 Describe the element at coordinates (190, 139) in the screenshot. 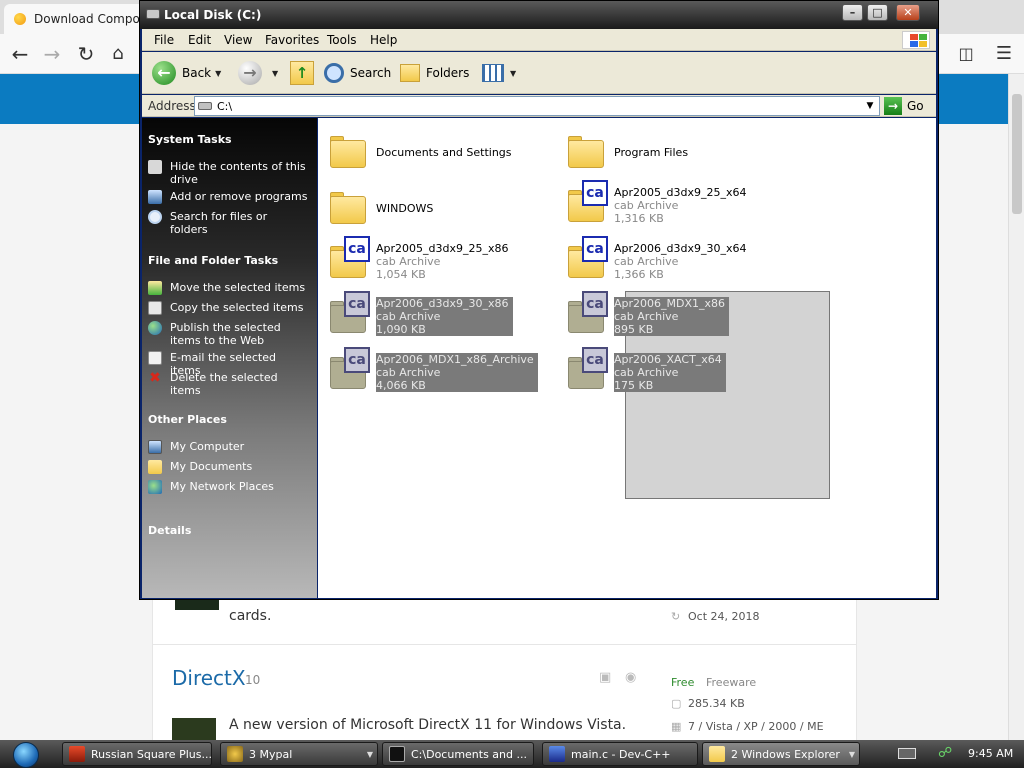

I see `system-tasks-heading: System Tasks` at that location.